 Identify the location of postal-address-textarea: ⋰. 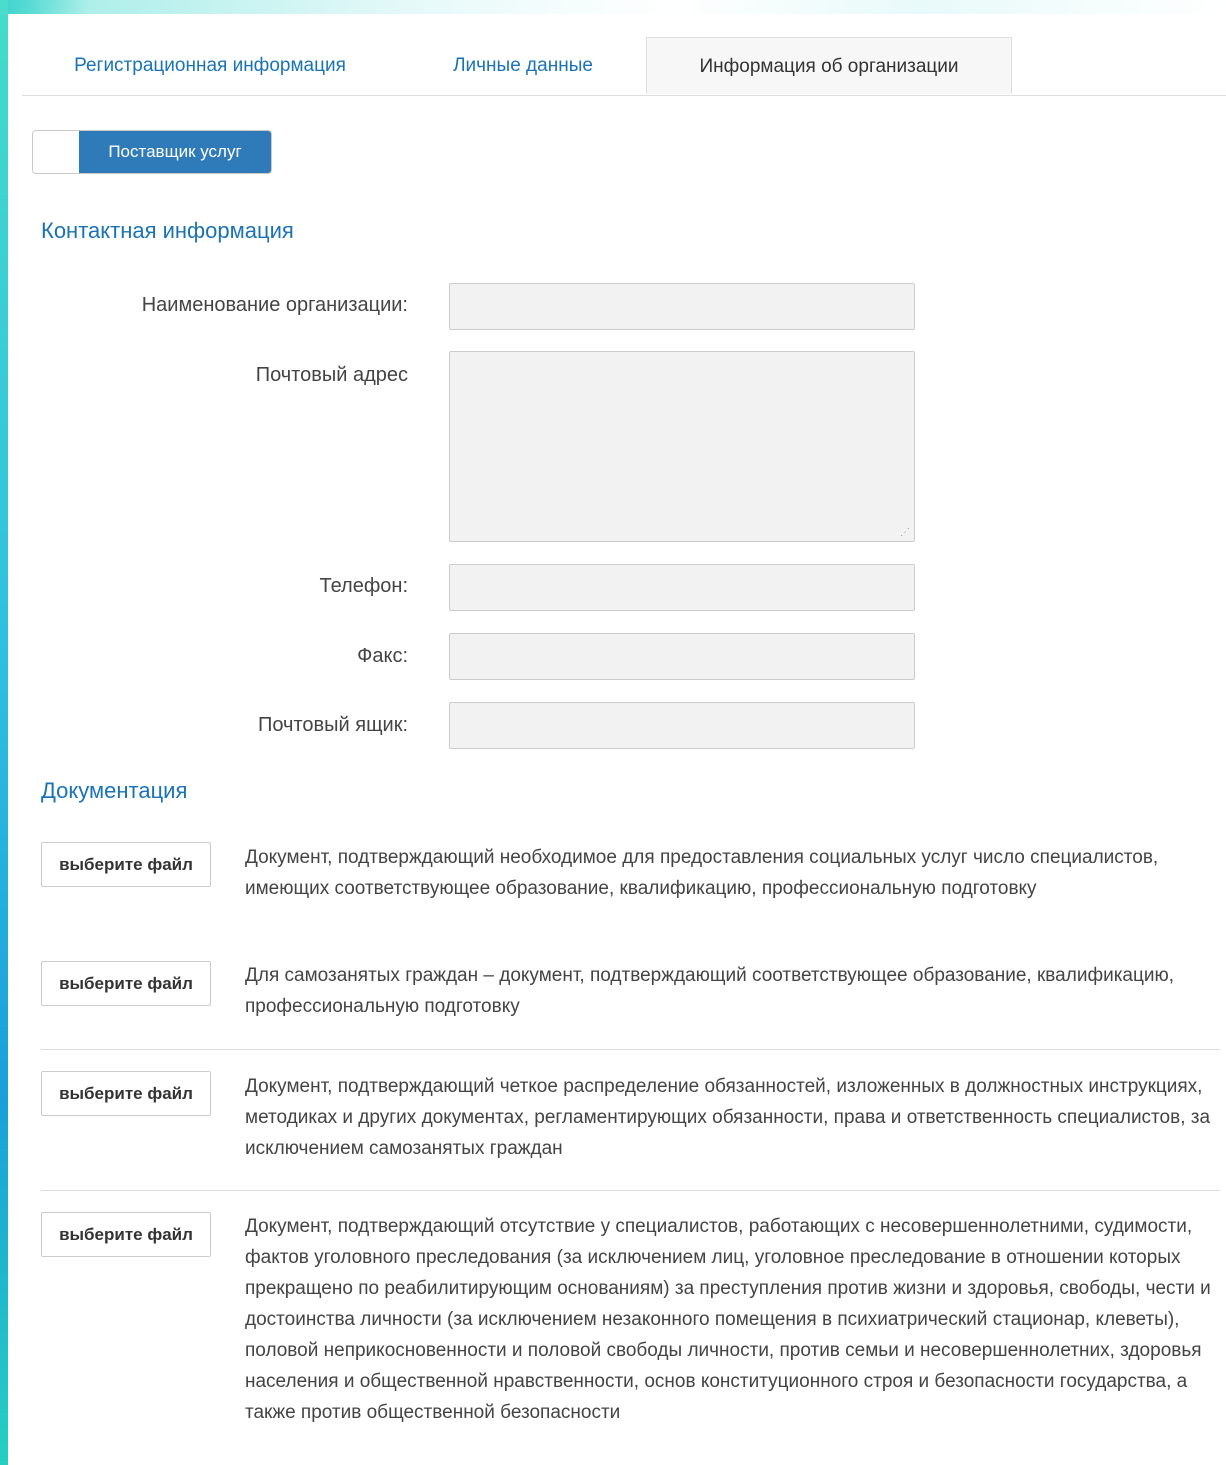
(682, 446).